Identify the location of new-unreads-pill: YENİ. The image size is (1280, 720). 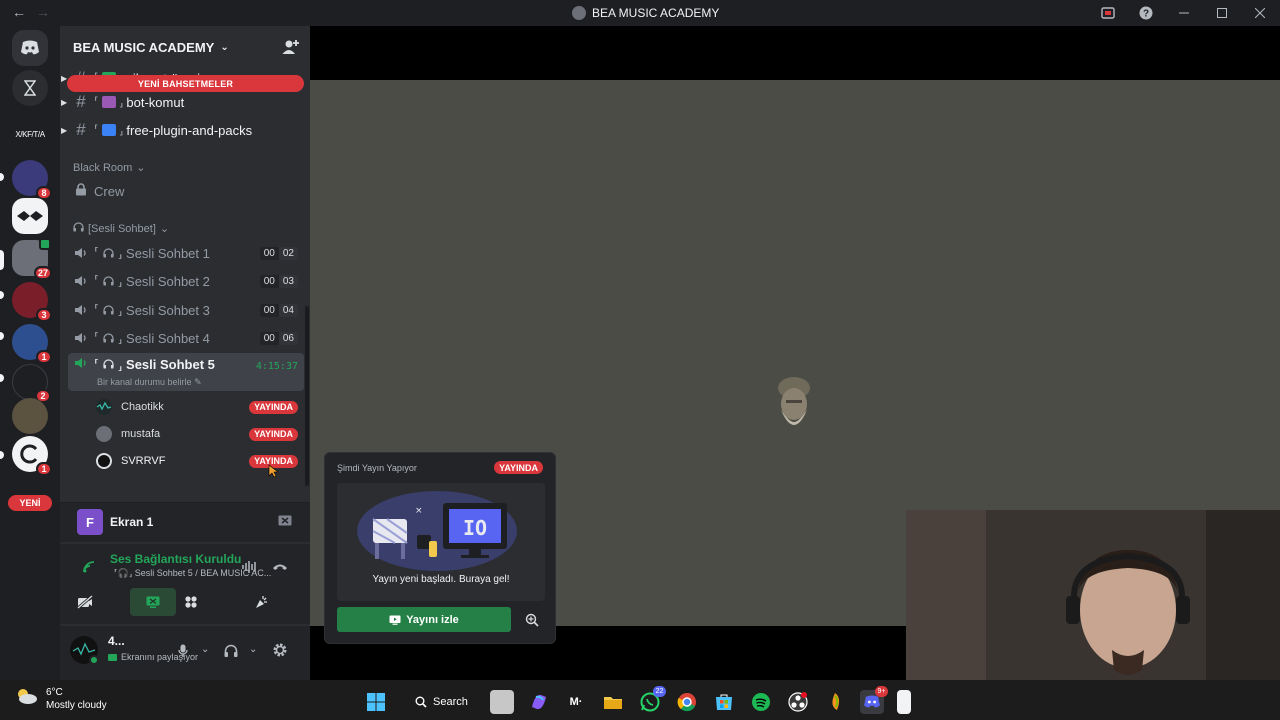
(30, 503).